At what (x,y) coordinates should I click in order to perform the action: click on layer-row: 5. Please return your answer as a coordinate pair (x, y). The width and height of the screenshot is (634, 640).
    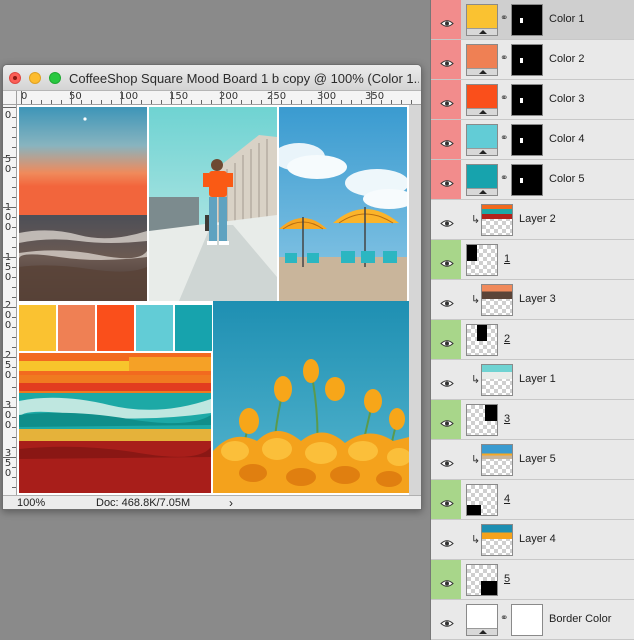
    Looking at the image, I should click on (532, 580).